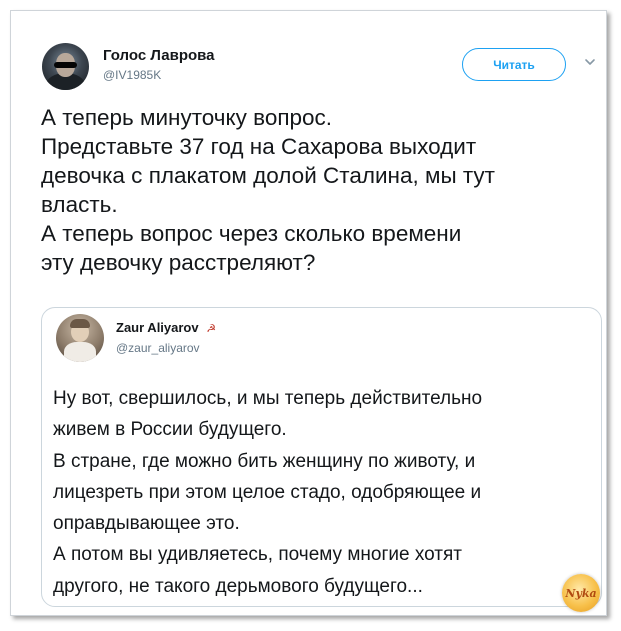 The image size is (621, 631). What do you see at coordinates (268, 175) in the screenshot?
I see `tweet-text-line: девочка с плакатом долой Сталина, мы тут` at bounding box center [268, 175].